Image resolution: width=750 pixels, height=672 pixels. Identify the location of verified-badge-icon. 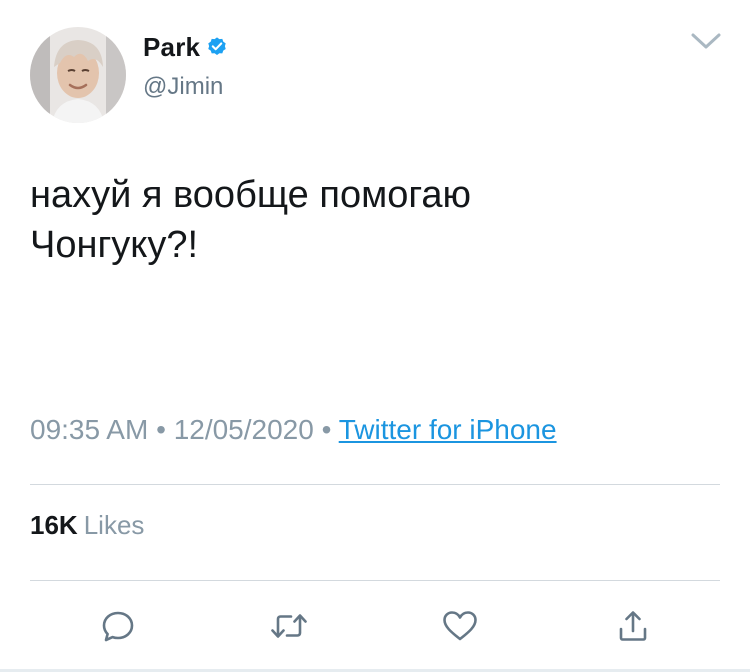
(217, 47).